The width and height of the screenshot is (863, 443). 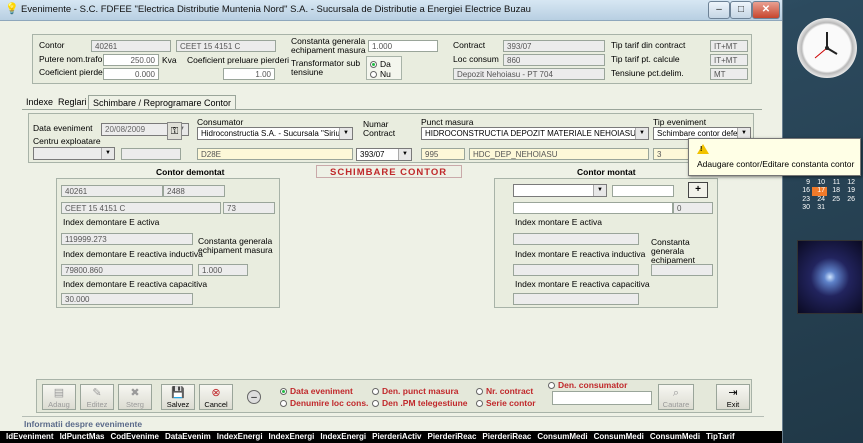 I want to click on radio-nr-contract: Nr. contract, so click(x=504, y=391).